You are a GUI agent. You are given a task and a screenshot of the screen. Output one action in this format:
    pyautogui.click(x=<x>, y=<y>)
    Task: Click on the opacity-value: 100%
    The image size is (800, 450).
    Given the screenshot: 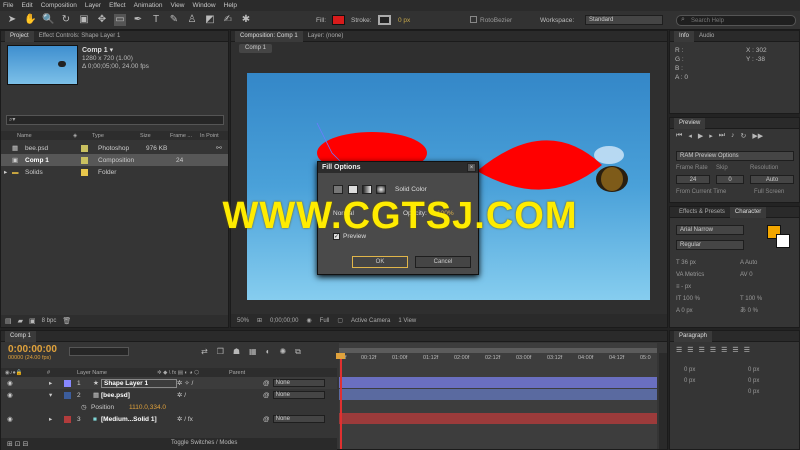 What is the action you would take?
    pyautogui.click(x=445, y=213)
    